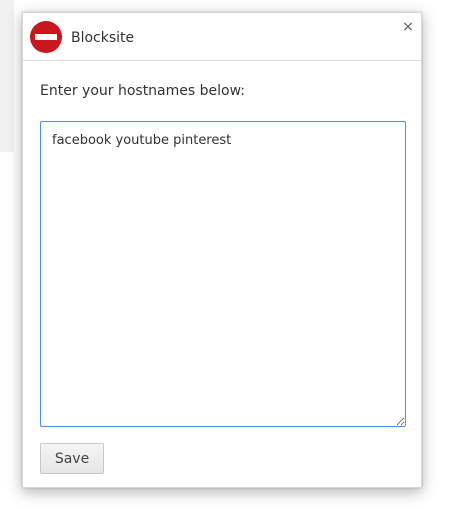  Describe the element at coordinates (7, 76) in the screenshot. I see `background-panel` at that location.